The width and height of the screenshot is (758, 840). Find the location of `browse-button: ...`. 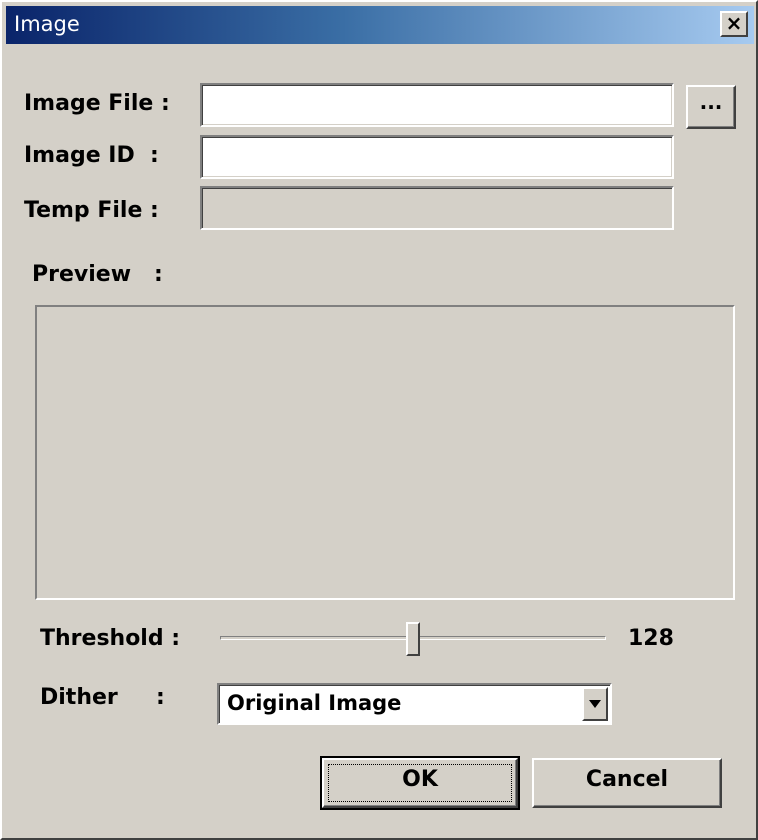

browse-button: ... is located at coordinates (711, 107).